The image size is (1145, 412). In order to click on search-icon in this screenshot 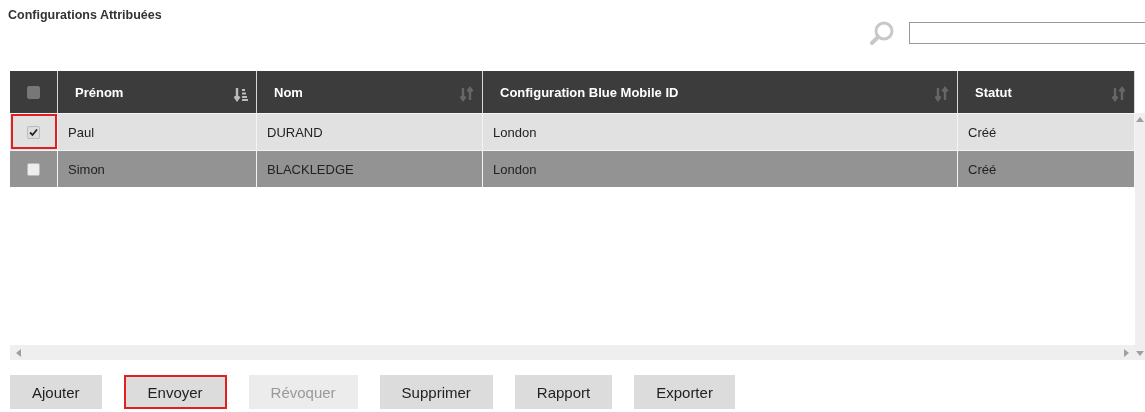, I will do `click(882, 33)`.